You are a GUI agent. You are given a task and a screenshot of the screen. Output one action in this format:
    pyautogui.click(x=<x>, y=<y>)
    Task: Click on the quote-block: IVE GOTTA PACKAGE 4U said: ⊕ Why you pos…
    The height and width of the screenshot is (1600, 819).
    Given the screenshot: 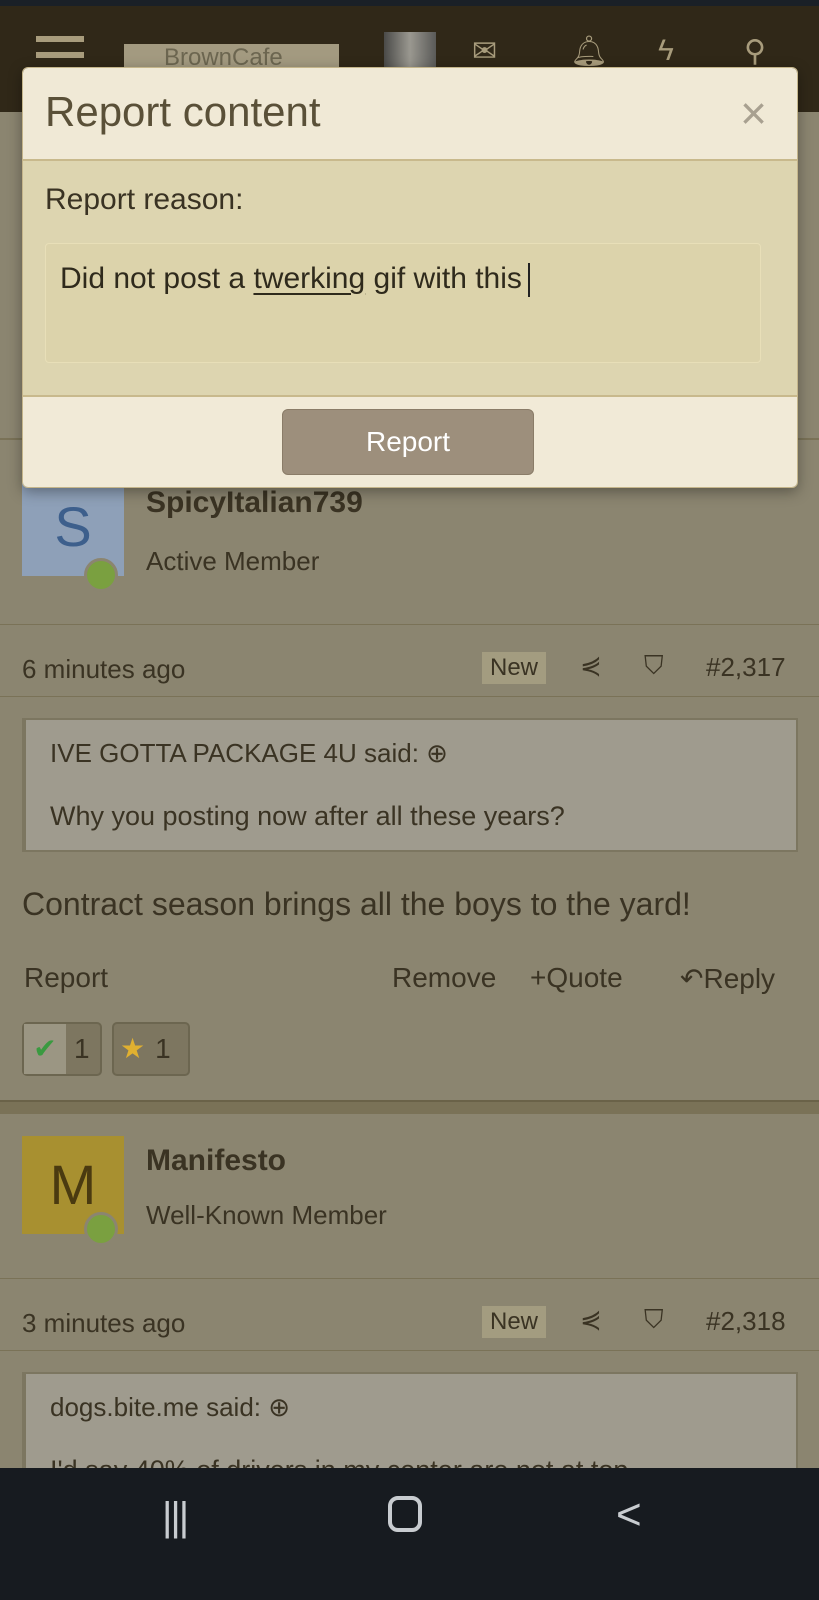 What is the action you would take?
    pyautogui.click(x=410, y=785)
    